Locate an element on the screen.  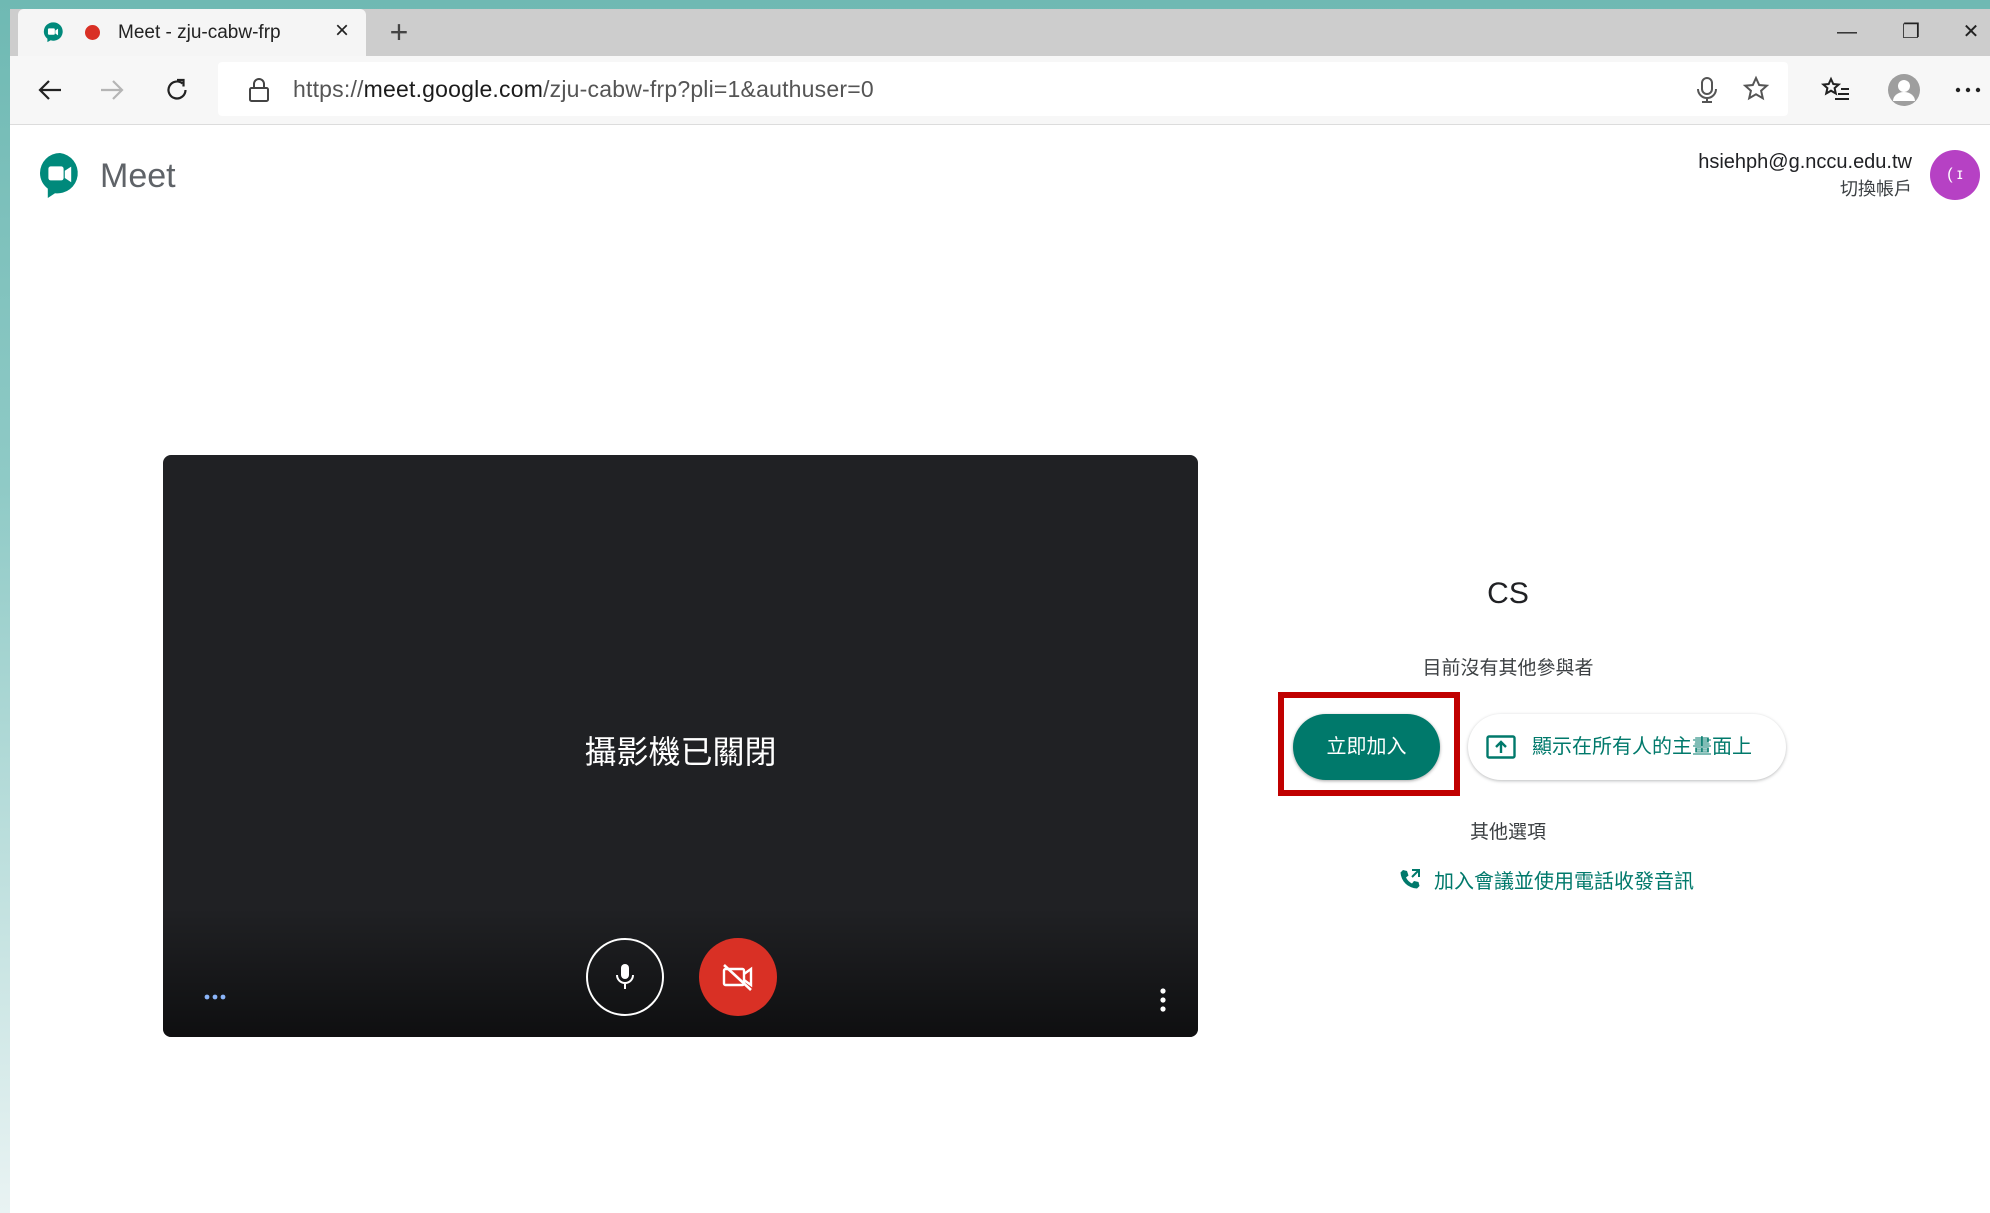
camera-off-icon is located at coordinates (737, 977).